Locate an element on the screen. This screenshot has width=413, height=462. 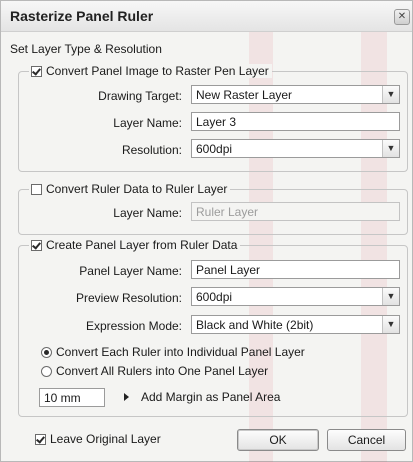
raster-layer-checkbox-label: Convert Panel Image to Raster Pen Layer is located at coordinates (157, 71).